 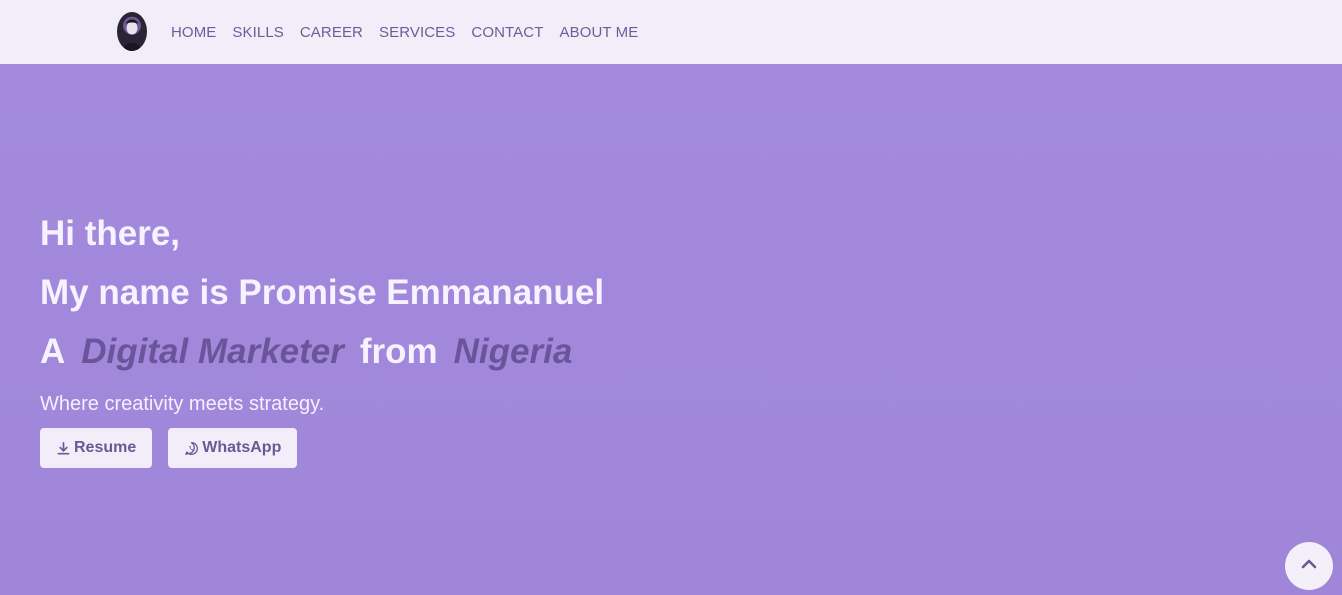 I want to click on hero-name: My name is Promise Emmananuel, so click(x=322, y=292).